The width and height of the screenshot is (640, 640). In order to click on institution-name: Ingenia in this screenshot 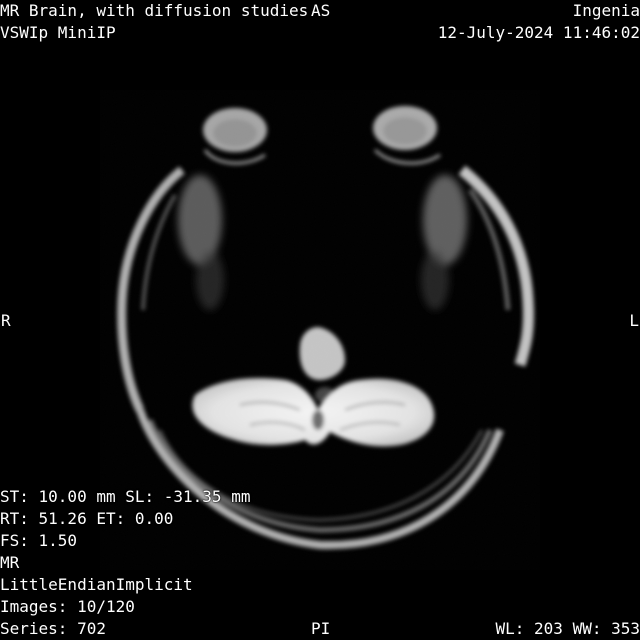, I will do `click(606, 10)`.